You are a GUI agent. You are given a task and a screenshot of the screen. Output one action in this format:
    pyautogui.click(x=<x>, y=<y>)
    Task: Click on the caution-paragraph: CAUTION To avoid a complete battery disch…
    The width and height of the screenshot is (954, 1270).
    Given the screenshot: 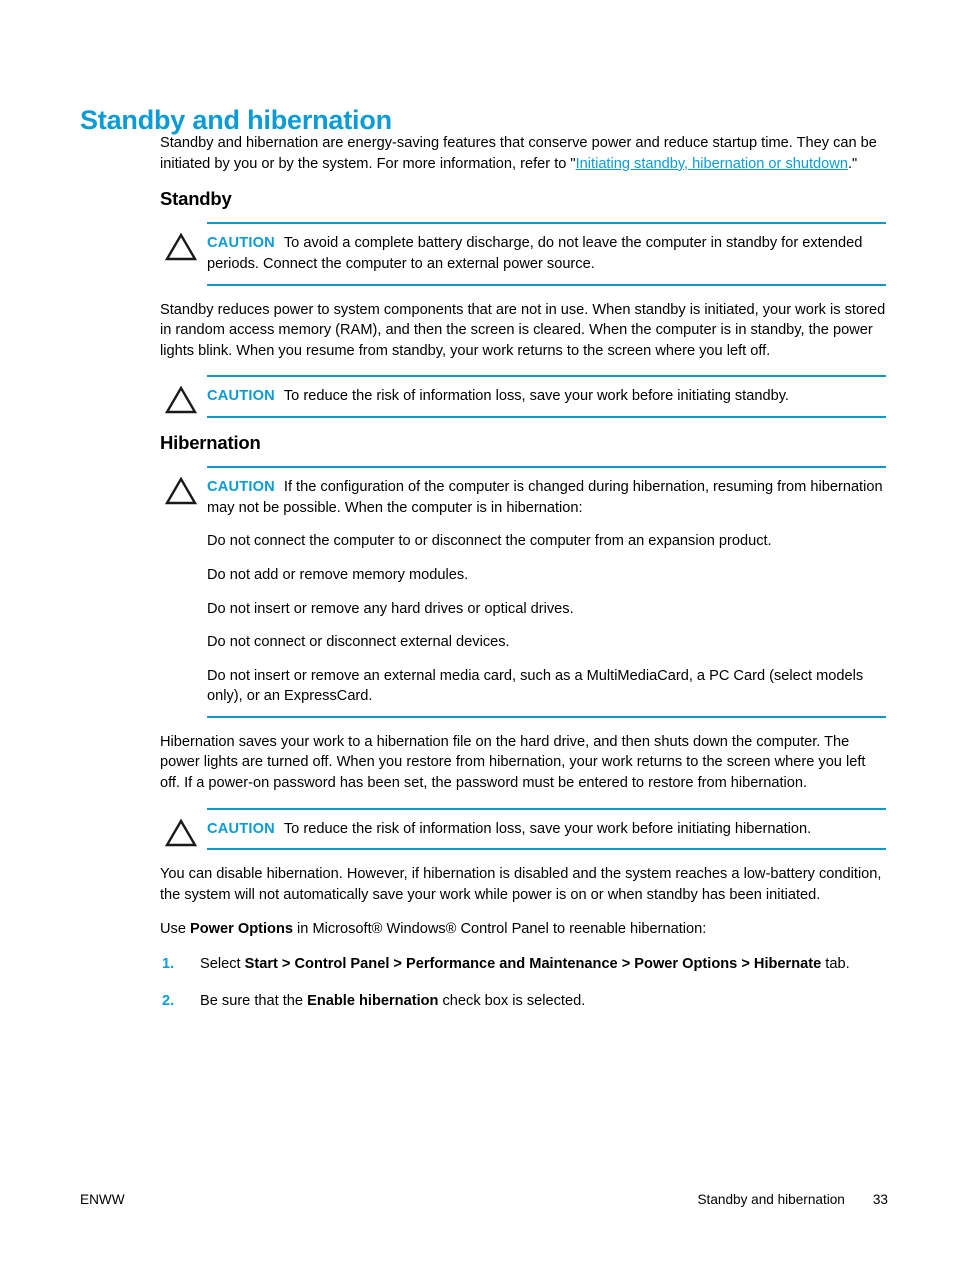 What is the action you would take?
    pyautogui.click(x=546, y=253)
    